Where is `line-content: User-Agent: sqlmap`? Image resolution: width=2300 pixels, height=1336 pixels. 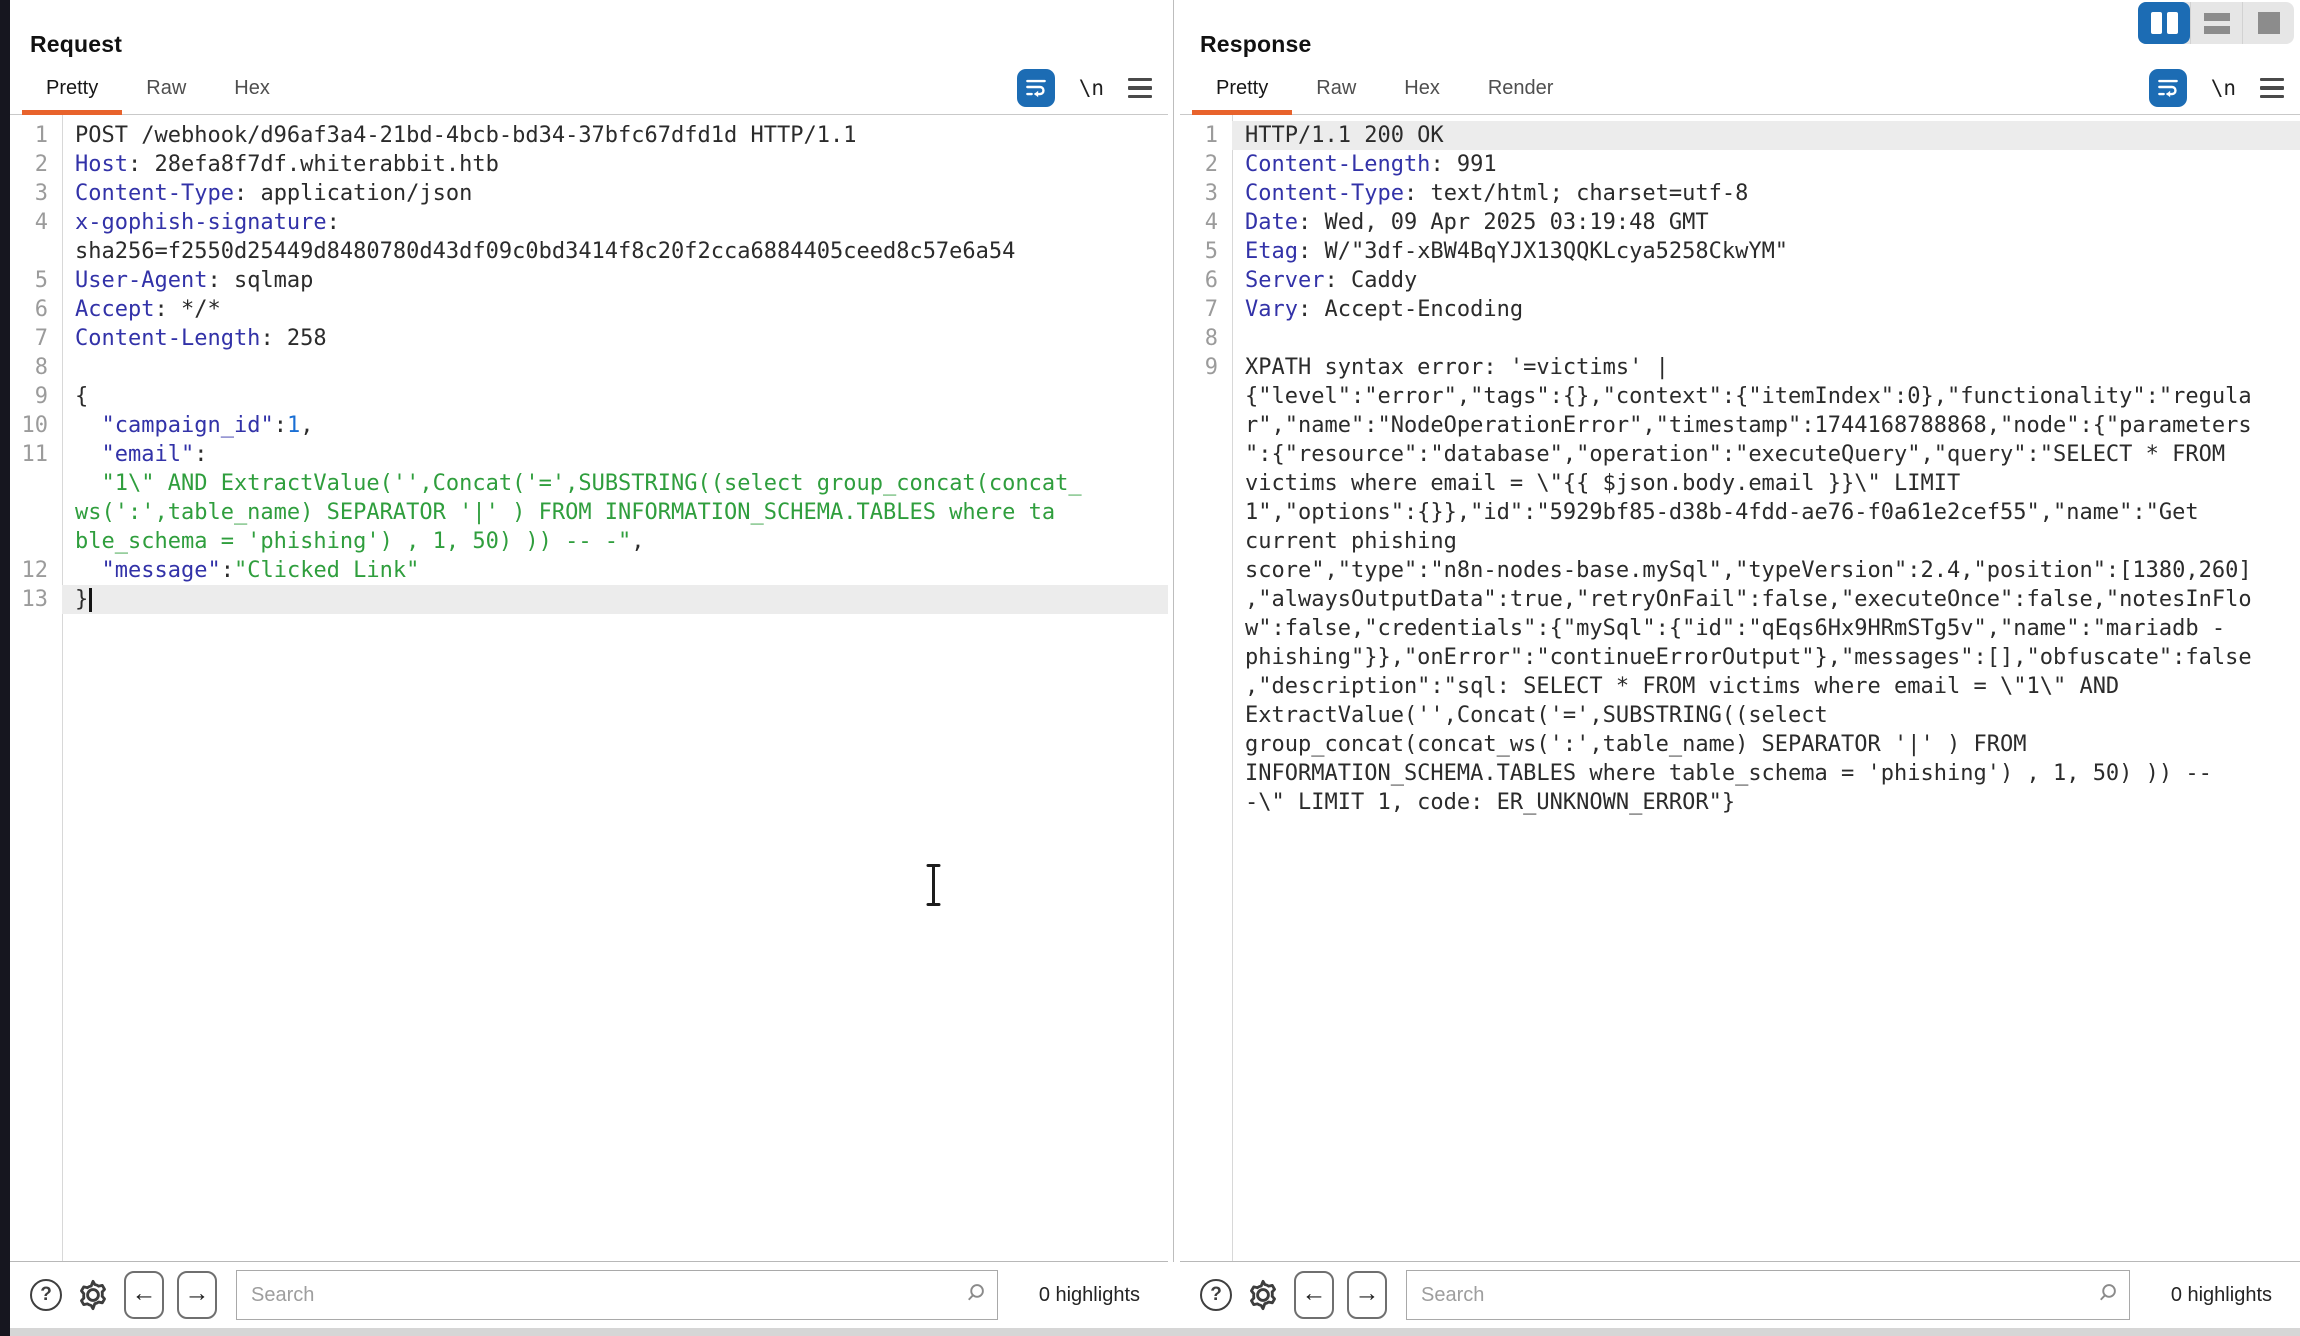 line-content: User-Agent: sqlmap is located at coordinates (194, 280).